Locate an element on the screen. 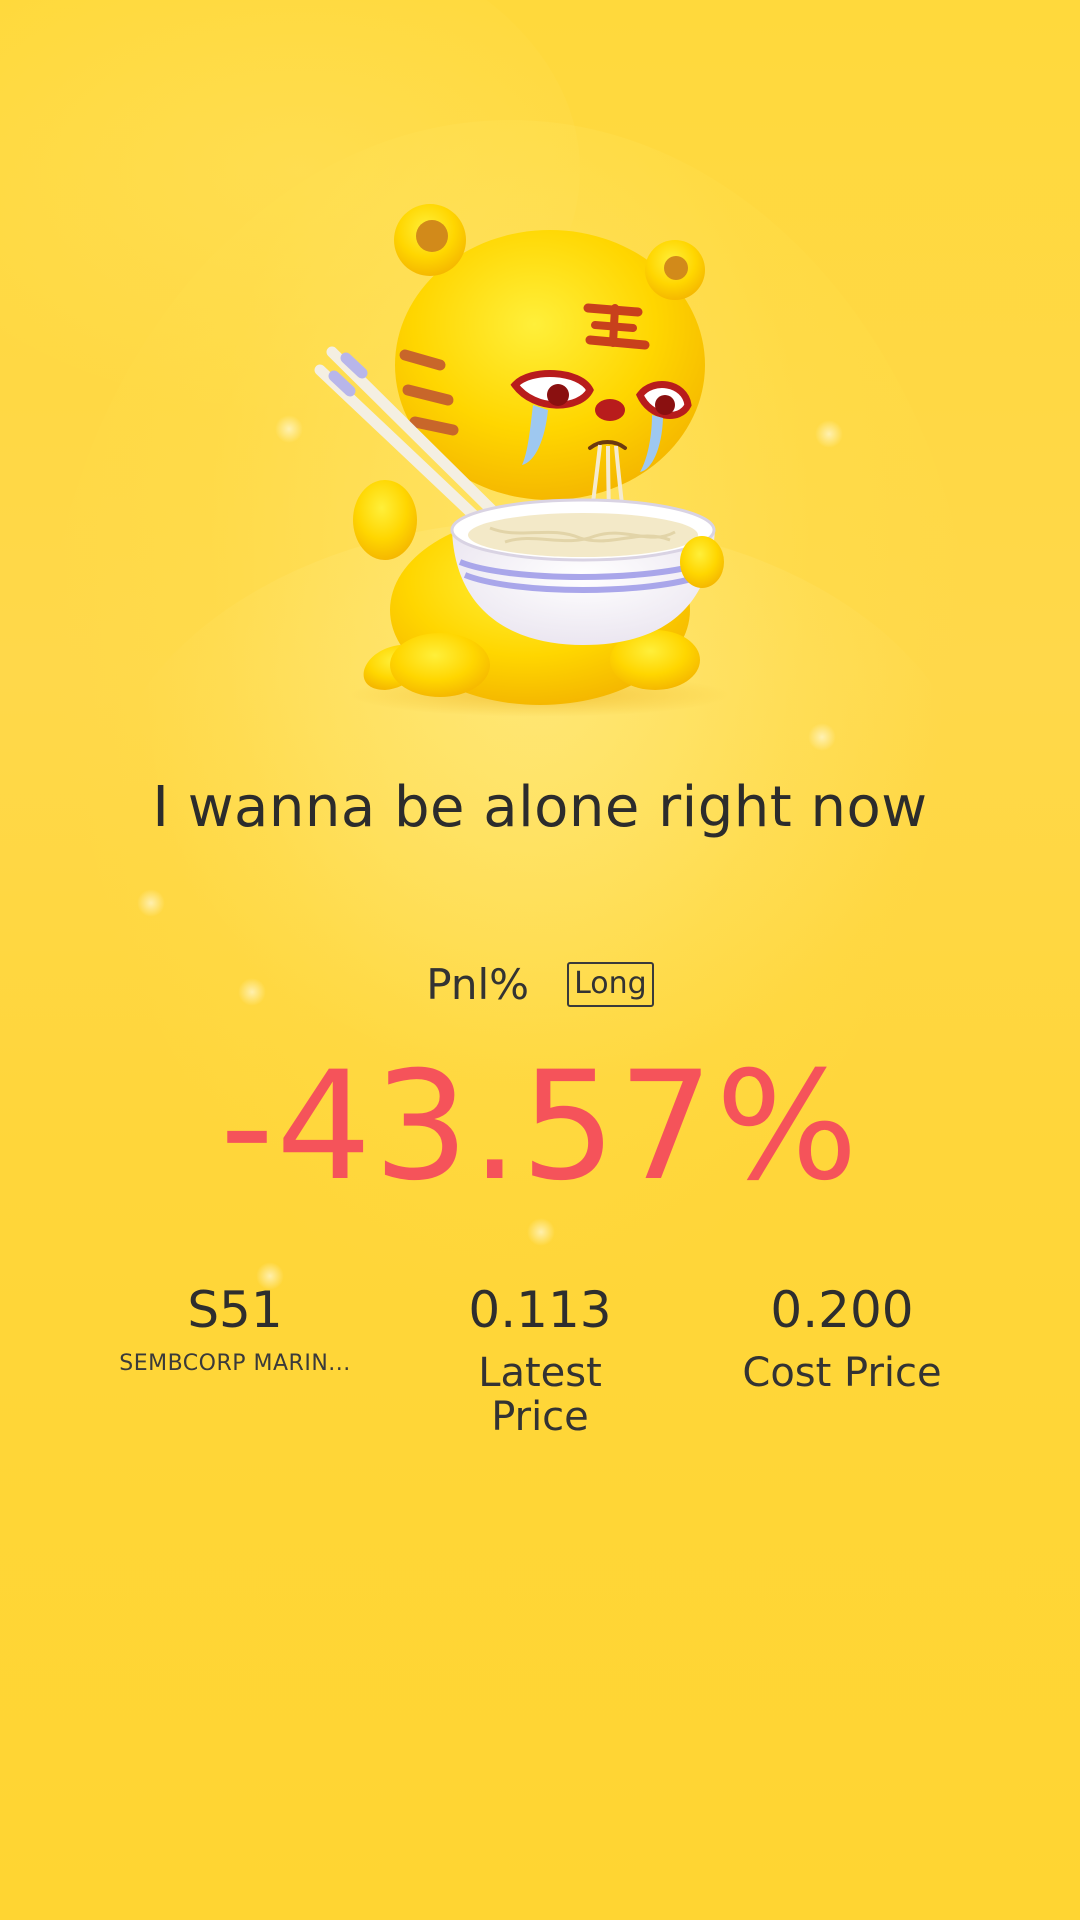 The image size is (1080, 1920). cost-price-label: Cost Price is located at coordinates (842, 1373).